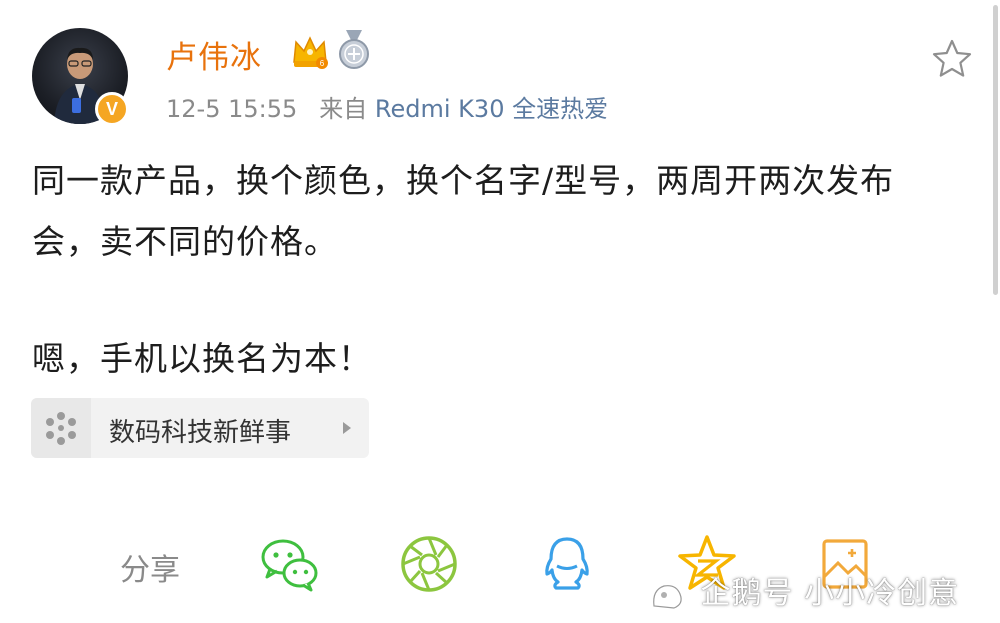 This screenshot has width=1000, height=623. Describe the element at coordinates (354, 50) in the screenshot. I see `medal-badge-icon` at that location.